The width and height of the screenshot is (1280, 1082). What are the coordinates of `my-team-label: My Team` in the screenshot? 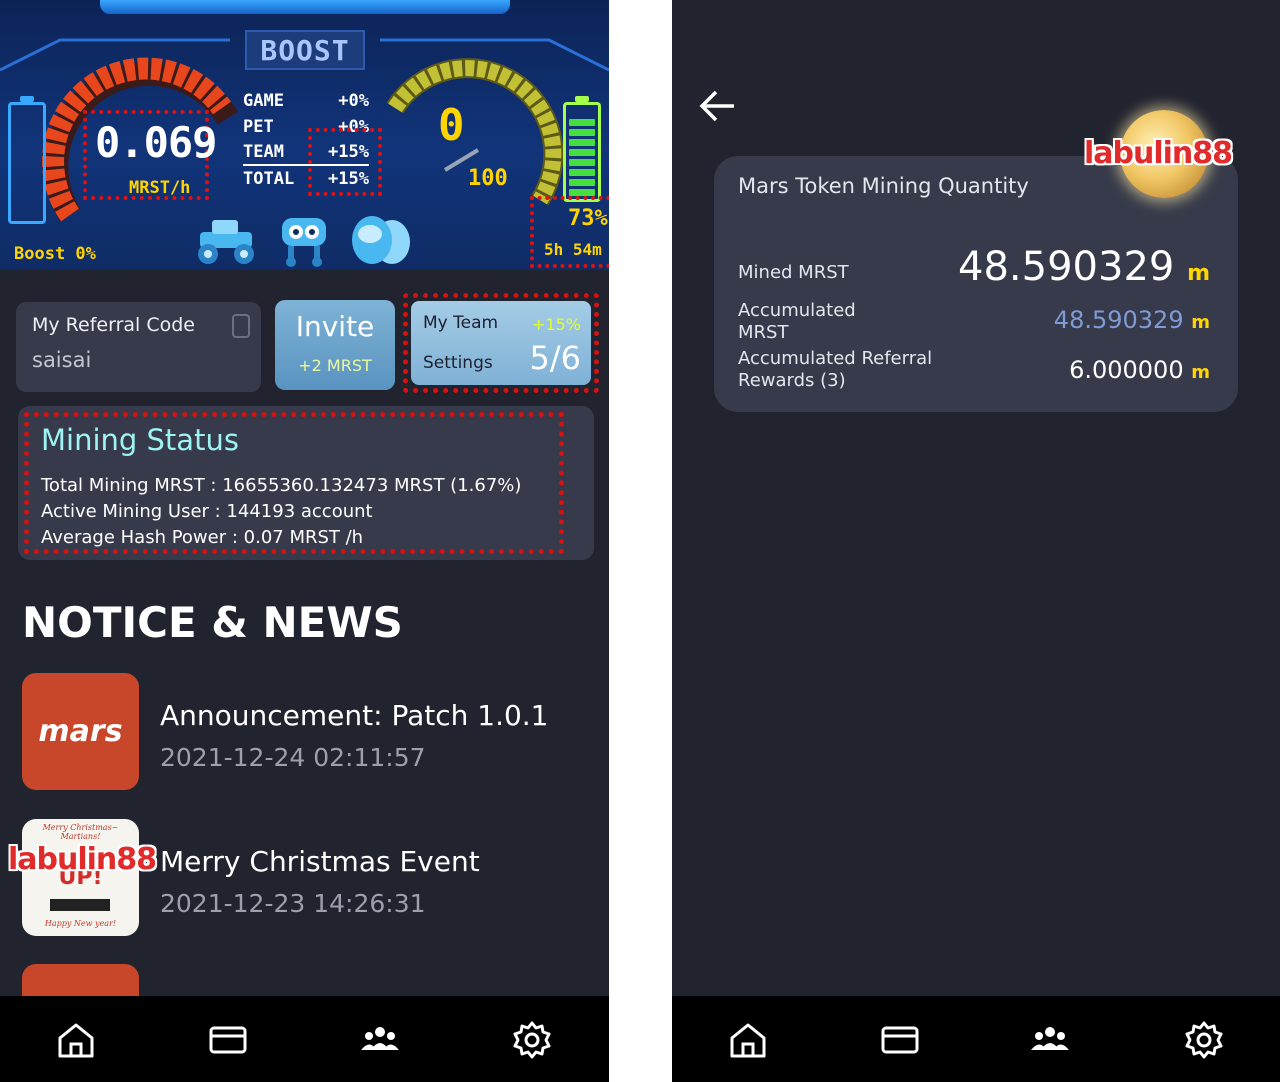 It's located at (461, 323).